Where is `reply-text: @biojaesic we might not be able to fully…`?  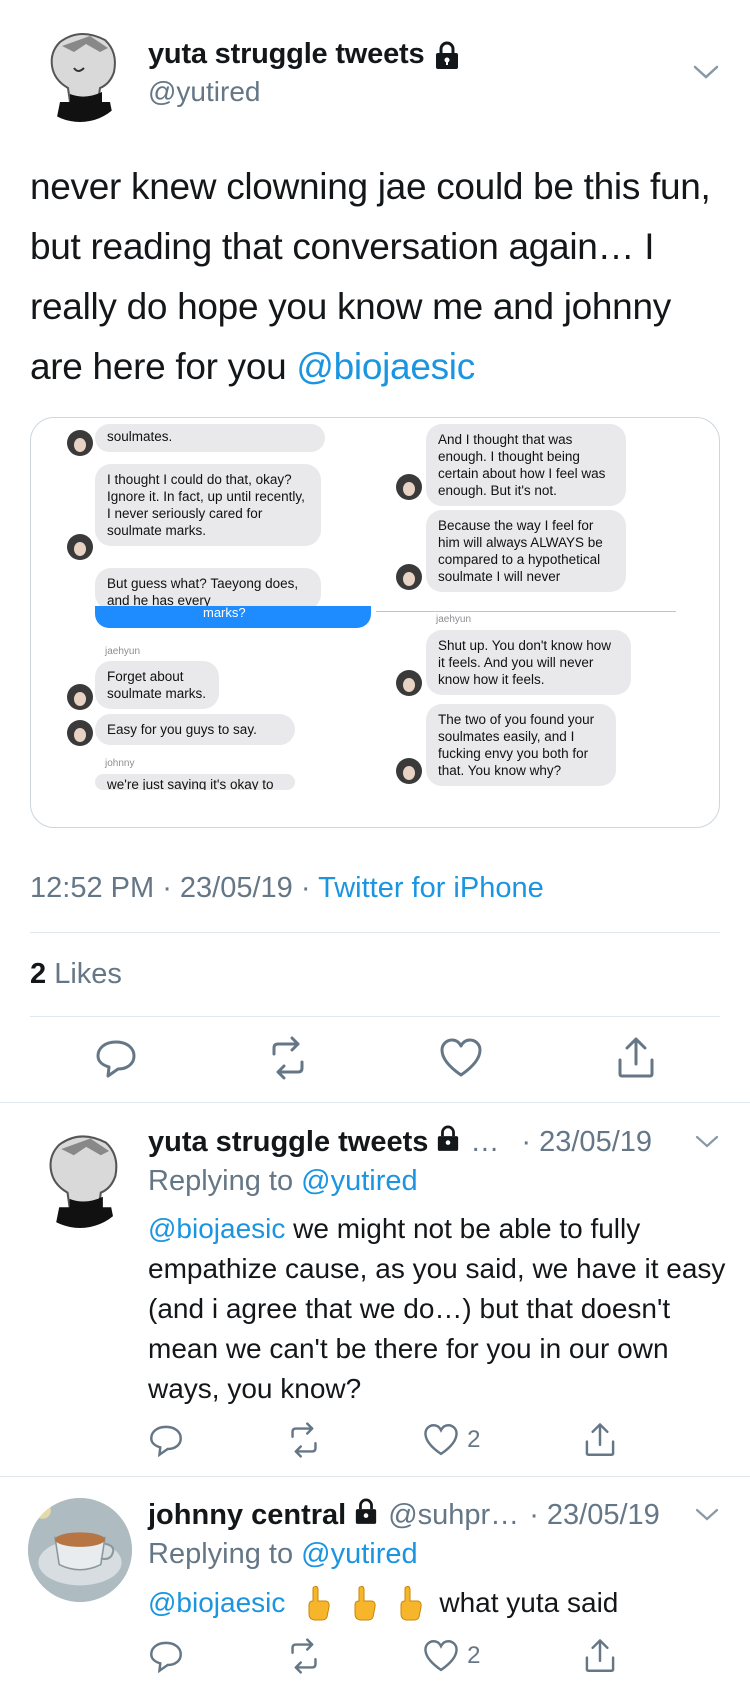
reply-text: @biojaesic we might not be able to fully… is located at coordinates (438, 1309).